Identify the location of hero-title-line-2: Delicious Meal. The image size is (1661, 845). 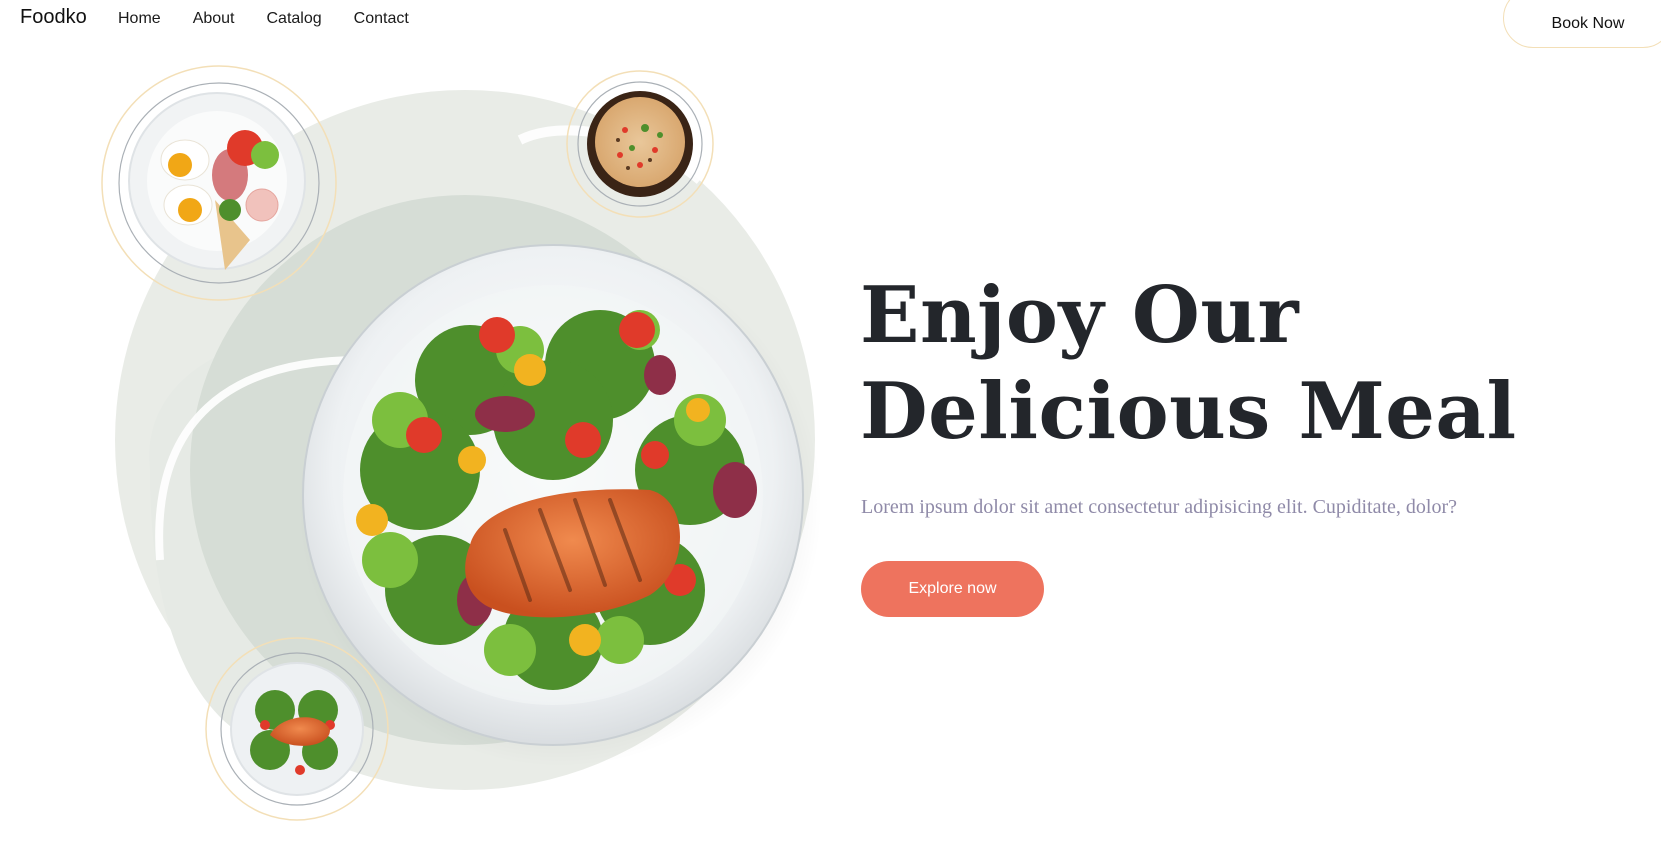
(1188, 411).